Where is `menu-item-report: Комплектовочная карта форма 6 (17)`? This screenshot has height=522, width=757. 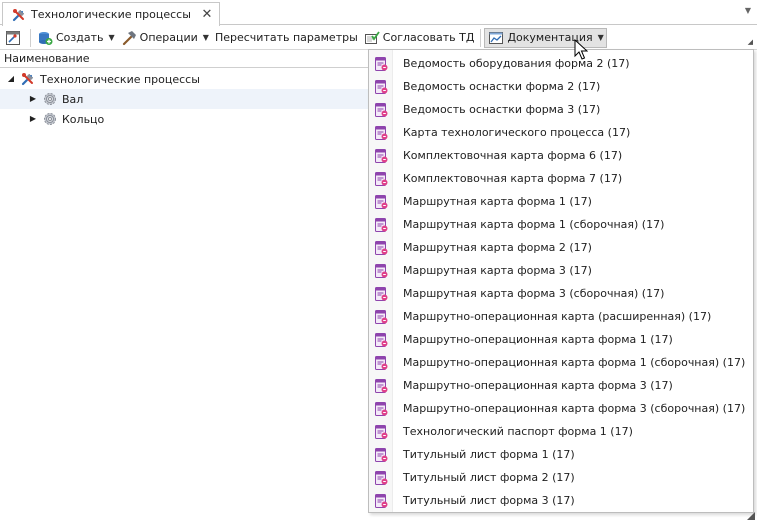 menu-item-report: Комплектовочная карта форма 6 (17) is located at coordinates (561, 155).